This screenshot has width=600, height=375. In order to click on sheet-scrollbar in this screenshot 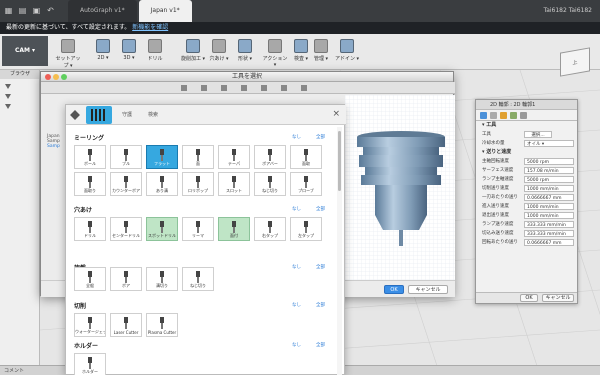, I will do `click(339, 251)`.